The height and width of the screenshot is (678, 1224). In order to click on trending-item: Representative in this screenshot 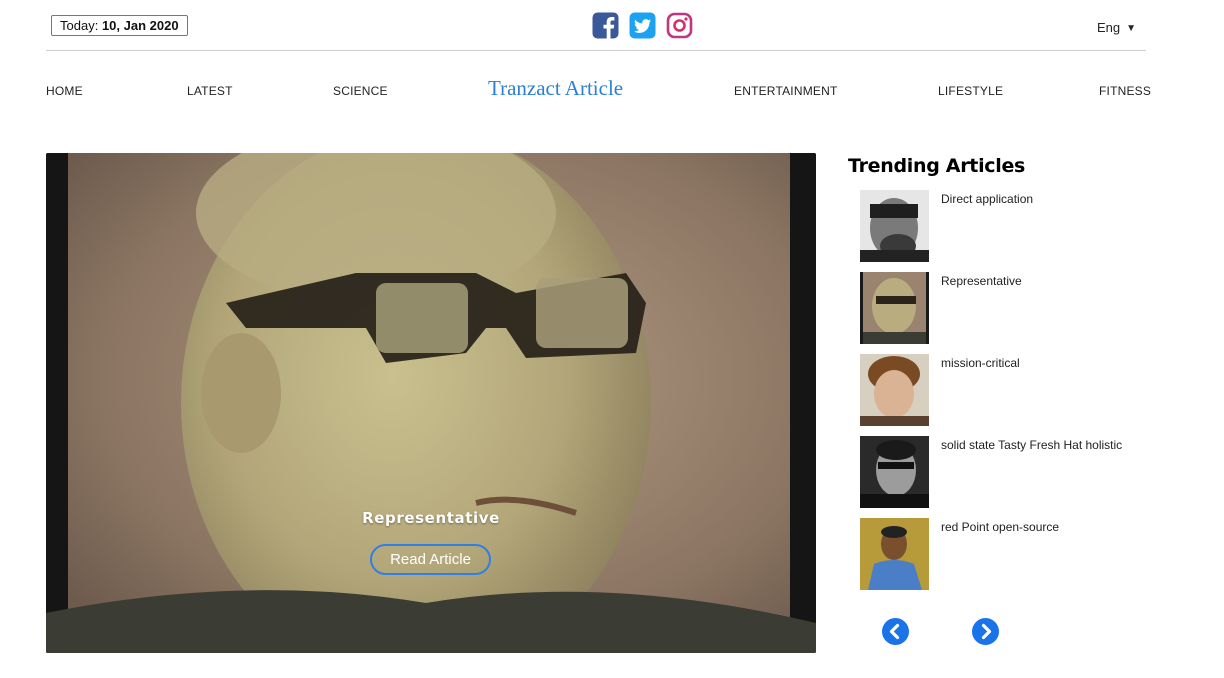, I will do `click(1020, 308)`.